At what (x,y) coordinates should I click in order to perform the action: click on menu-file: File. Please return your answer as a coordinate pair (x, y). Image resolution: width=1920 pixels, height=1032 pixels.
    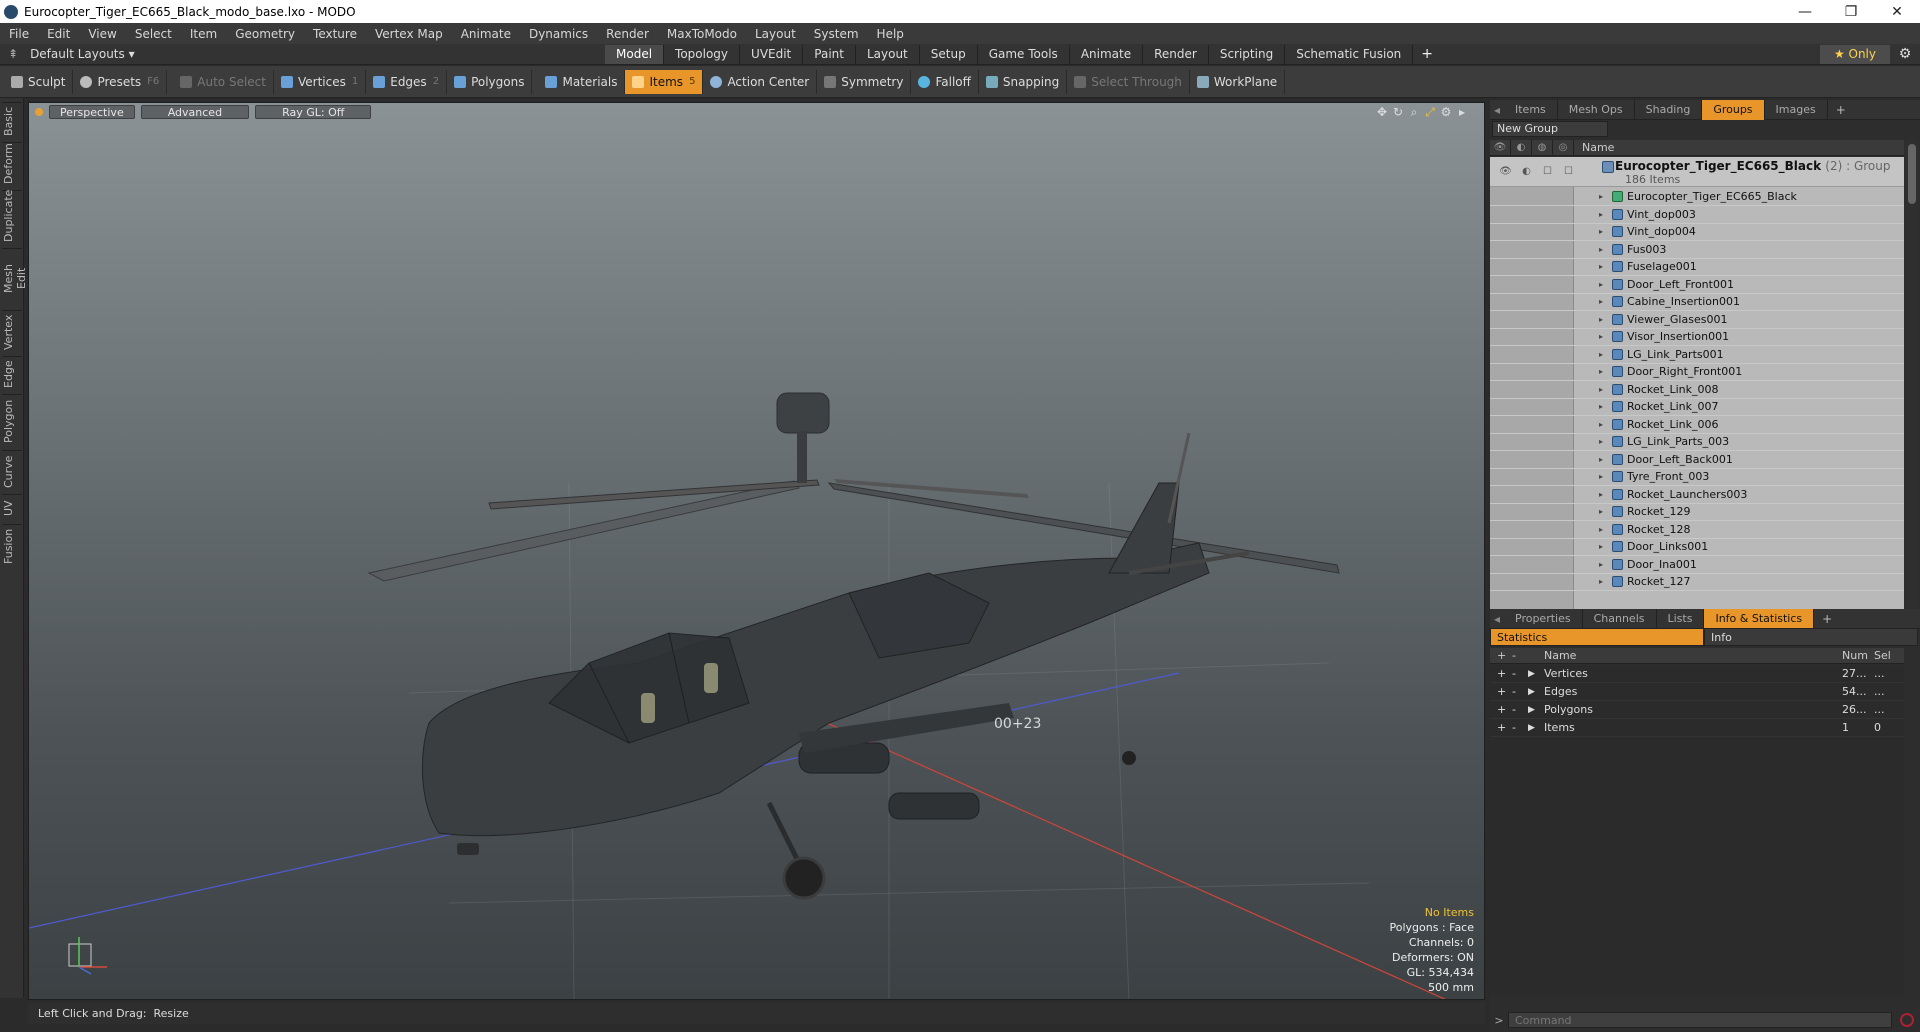
    Looking at the image, I should click on (19, 34).